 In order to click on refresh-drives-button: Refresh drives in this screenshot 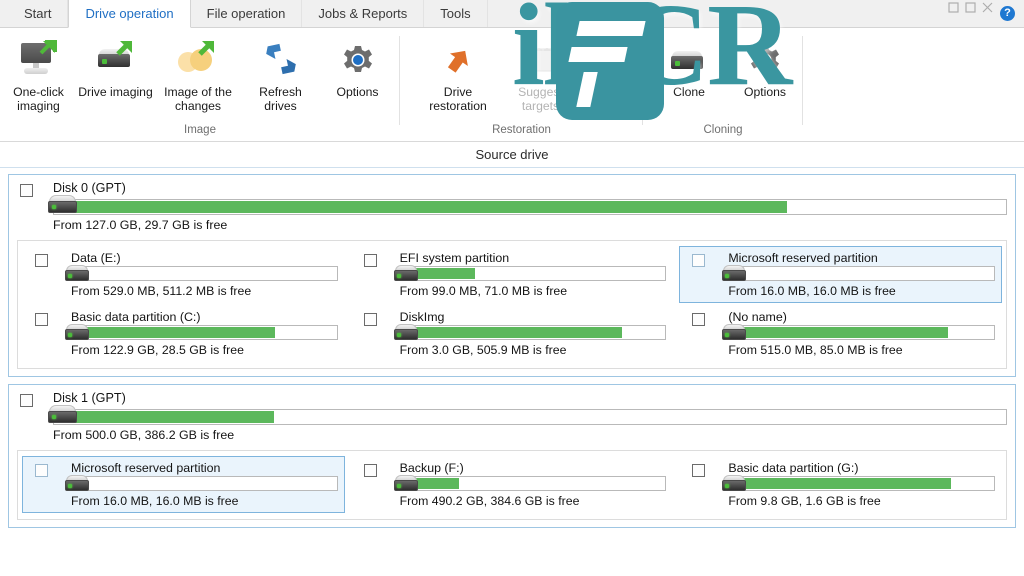, I will do `click(280, 73)`.